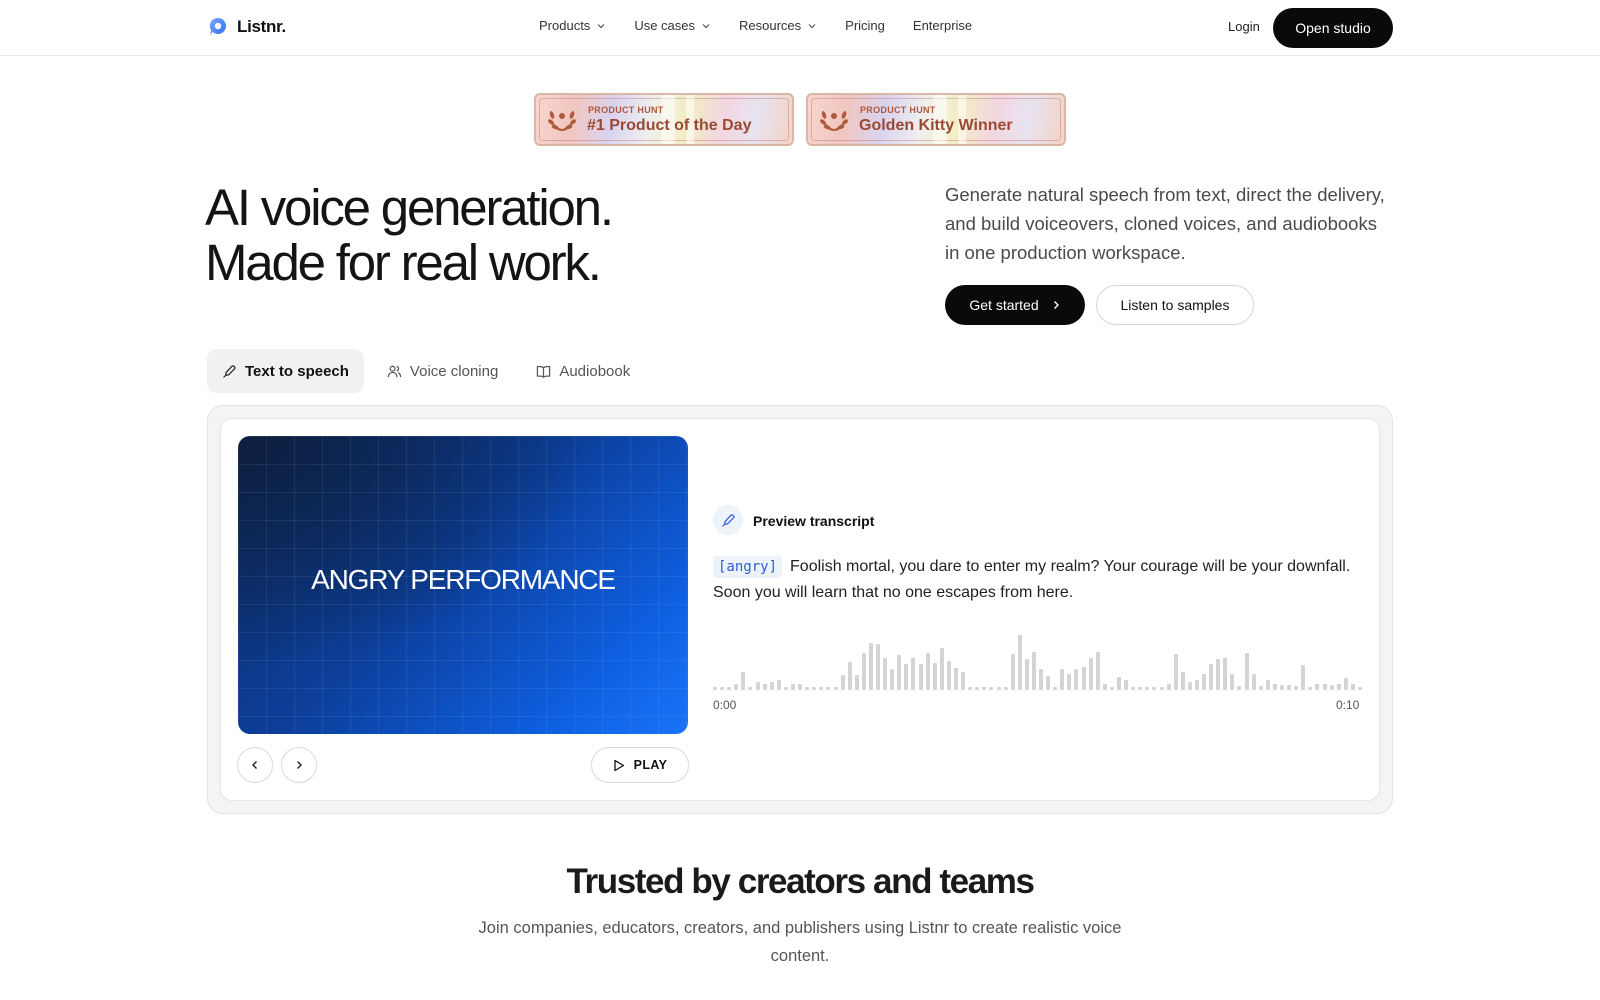  I want to click on badge-kicker: PRODUCT HUNT, so click(898, 110).